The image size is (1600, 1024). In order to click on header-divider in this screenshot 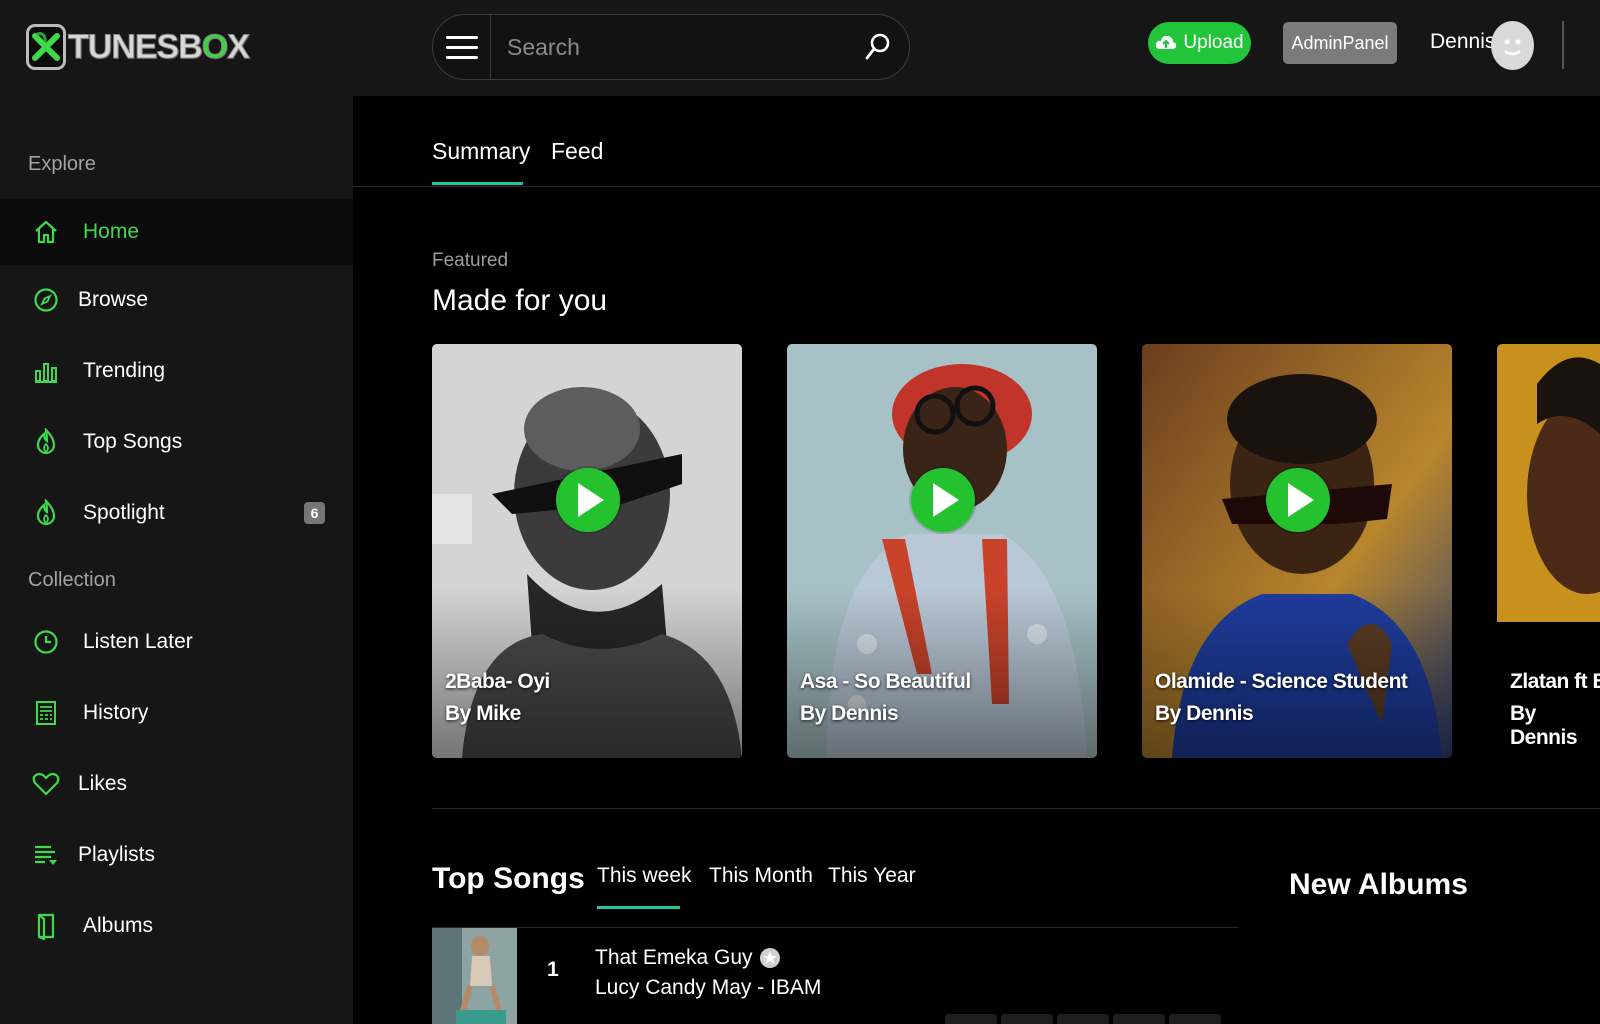, I will do `click(1563, 45)`.